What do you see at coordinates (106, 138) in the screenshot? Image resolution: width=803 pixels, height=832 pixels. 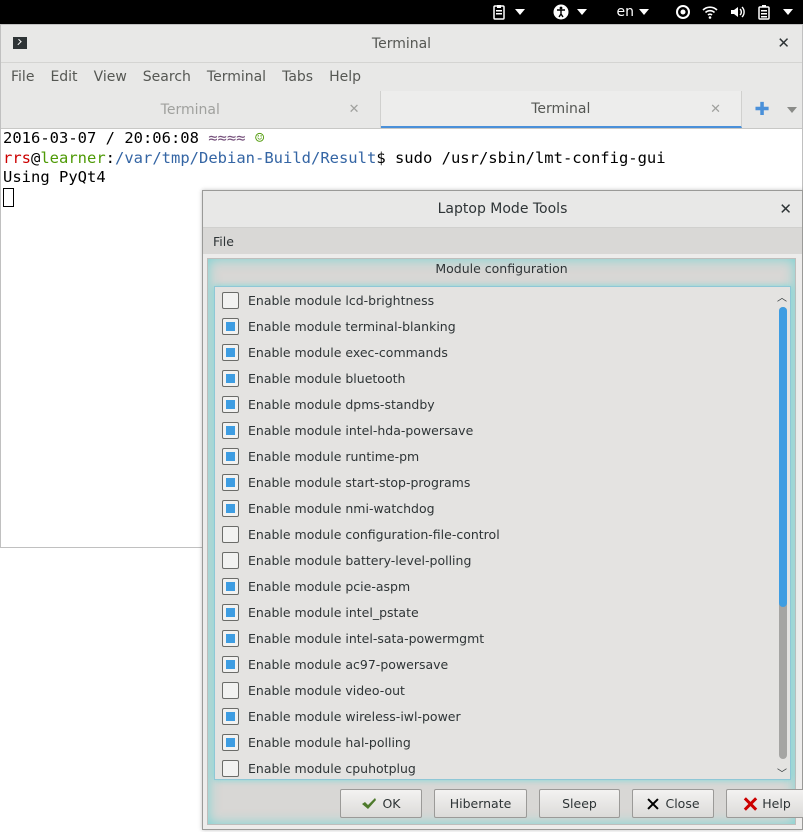 I see `timestamp-text: 2016-03-07 / 20:06:08` at bounding box center [106, 138].